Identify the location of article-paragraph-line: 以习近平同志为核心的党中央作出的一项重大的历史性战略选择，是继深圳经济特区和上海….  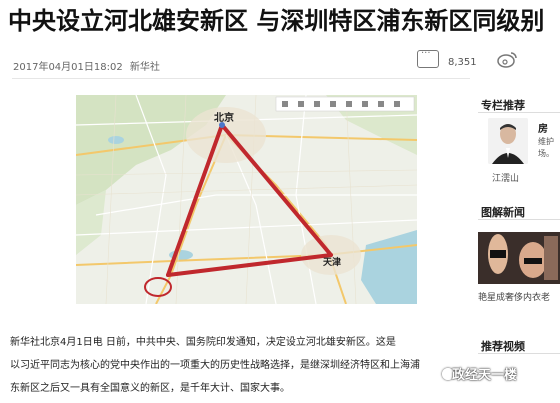
(215, 365).